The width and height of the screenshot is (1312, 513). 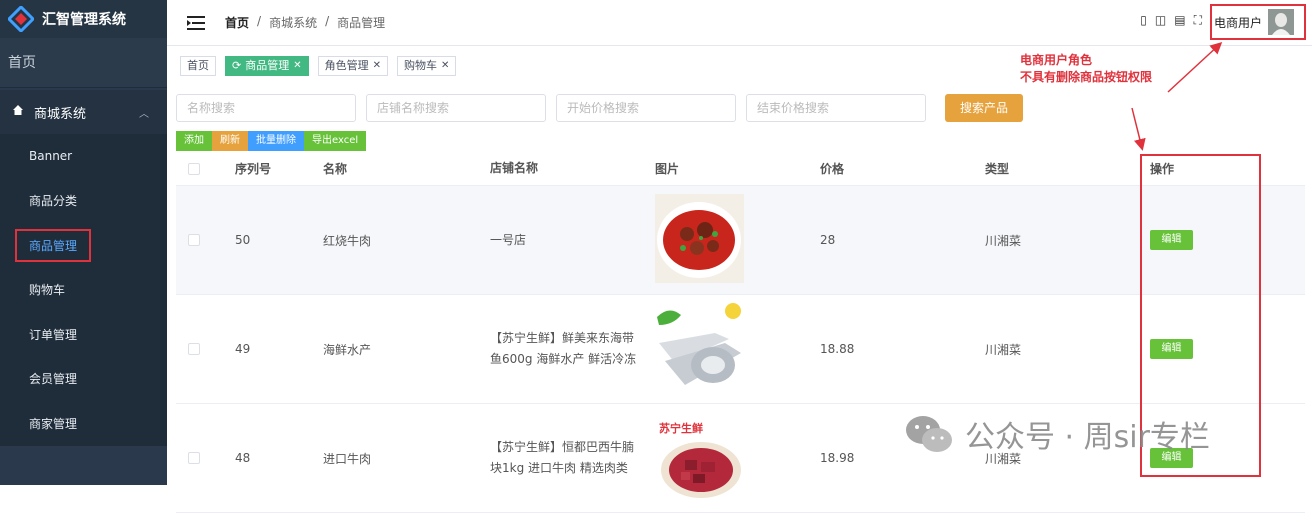 I want to click on arrow-to-op-column, so click(x=1138, y=129).